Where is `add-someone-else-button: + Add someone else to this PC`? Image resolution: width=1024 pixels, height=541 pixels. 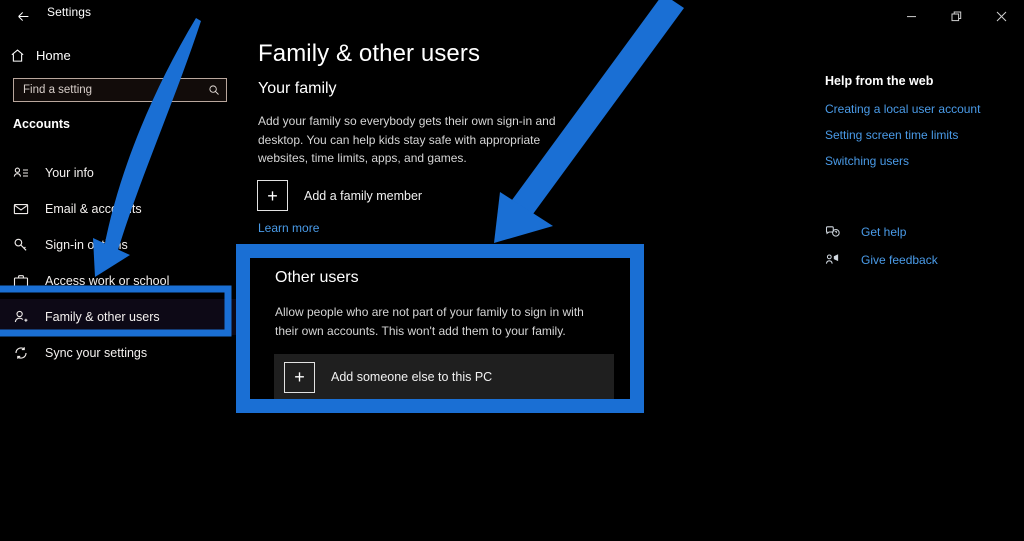 add-someone-else-button: + Add someone else to this PC is located at coordinates (444, 377).